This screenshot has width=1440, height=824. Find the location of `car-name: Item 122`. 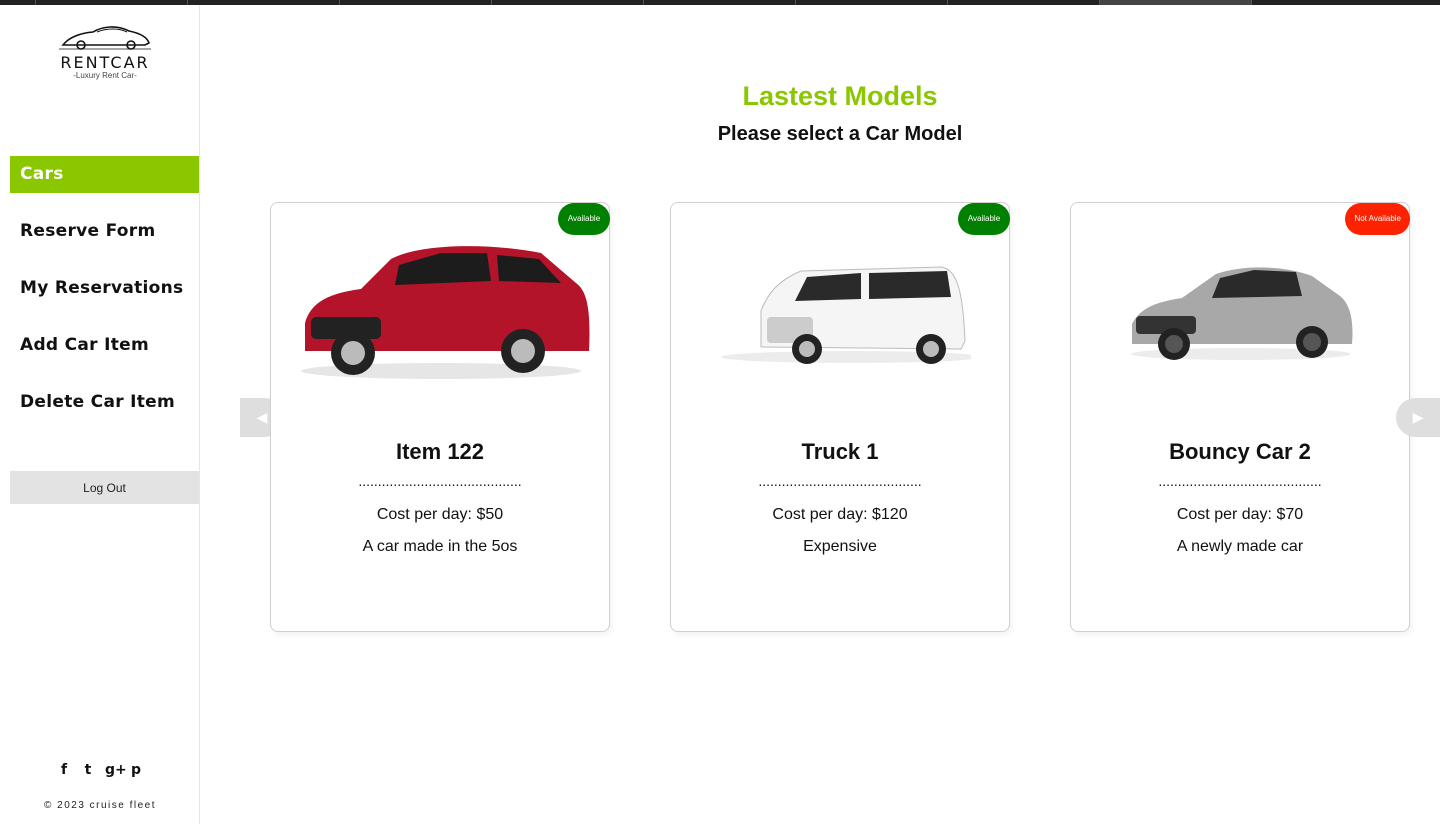

car-name: Item 122 is located at coordinates (440, 451).